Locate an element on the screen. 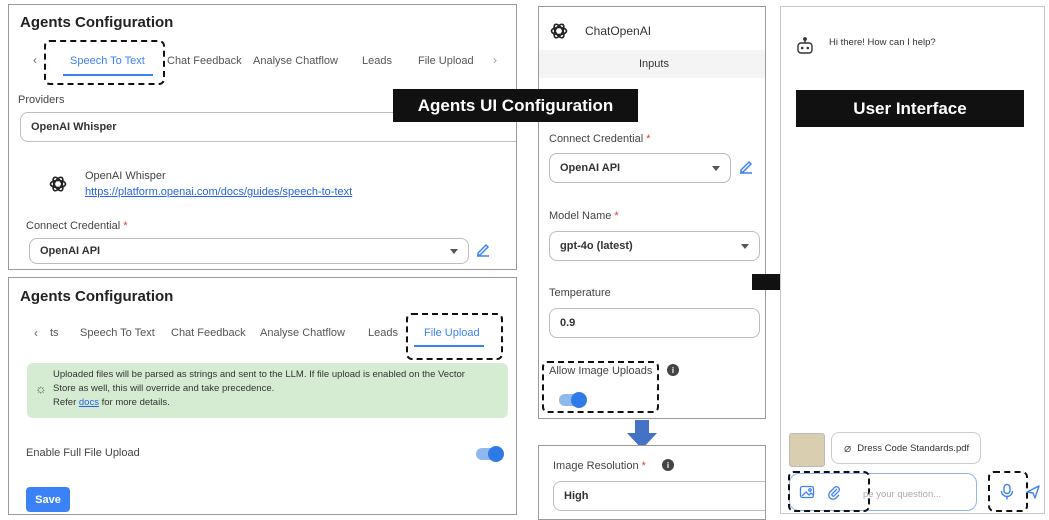 The width and height of the screenshot is (1049, 520). provider-name: OpenAI Whisper is located at coordinates (125, 176).